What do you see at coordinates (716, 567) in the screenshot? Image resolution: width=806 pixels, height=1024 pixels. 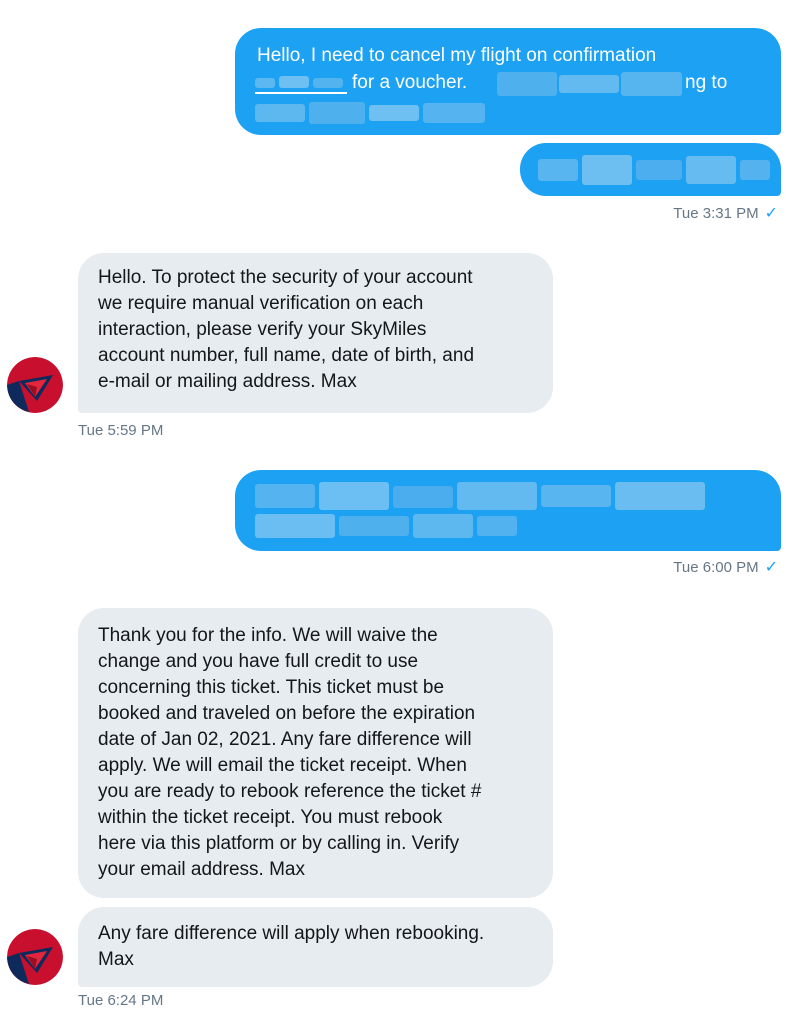 I see `timestamp-text: Tue 6:00 PM` at bounding box center [716, 567].